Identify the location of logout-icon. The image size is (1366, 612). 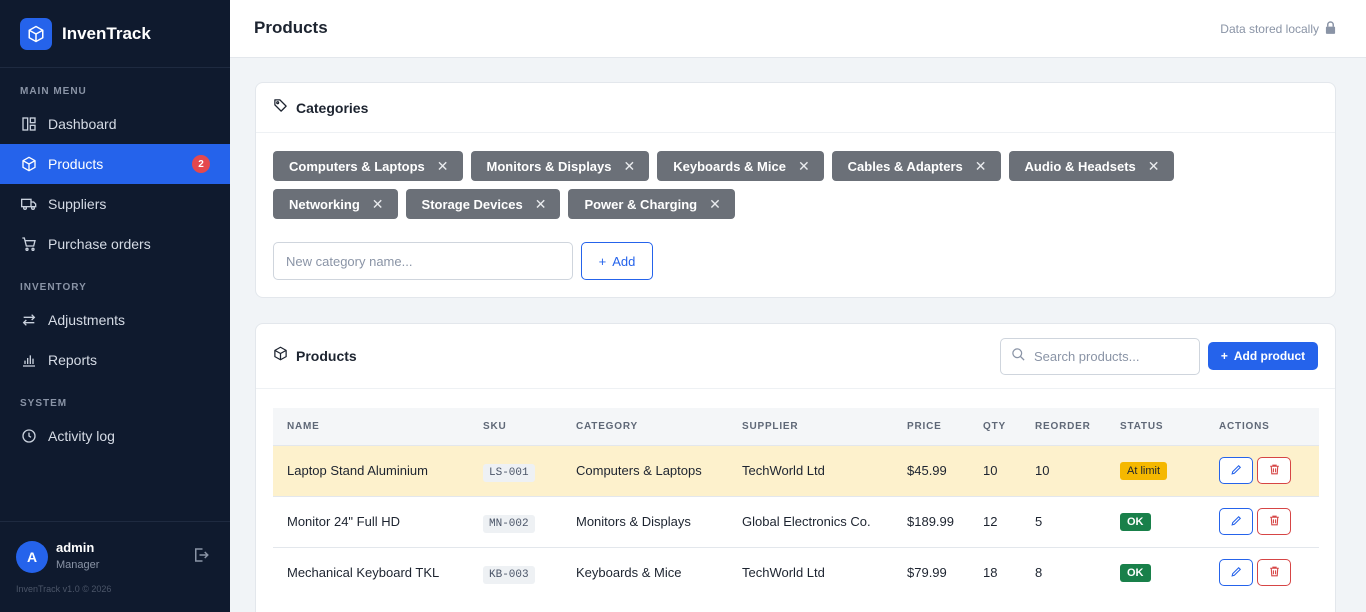
(201, 555).